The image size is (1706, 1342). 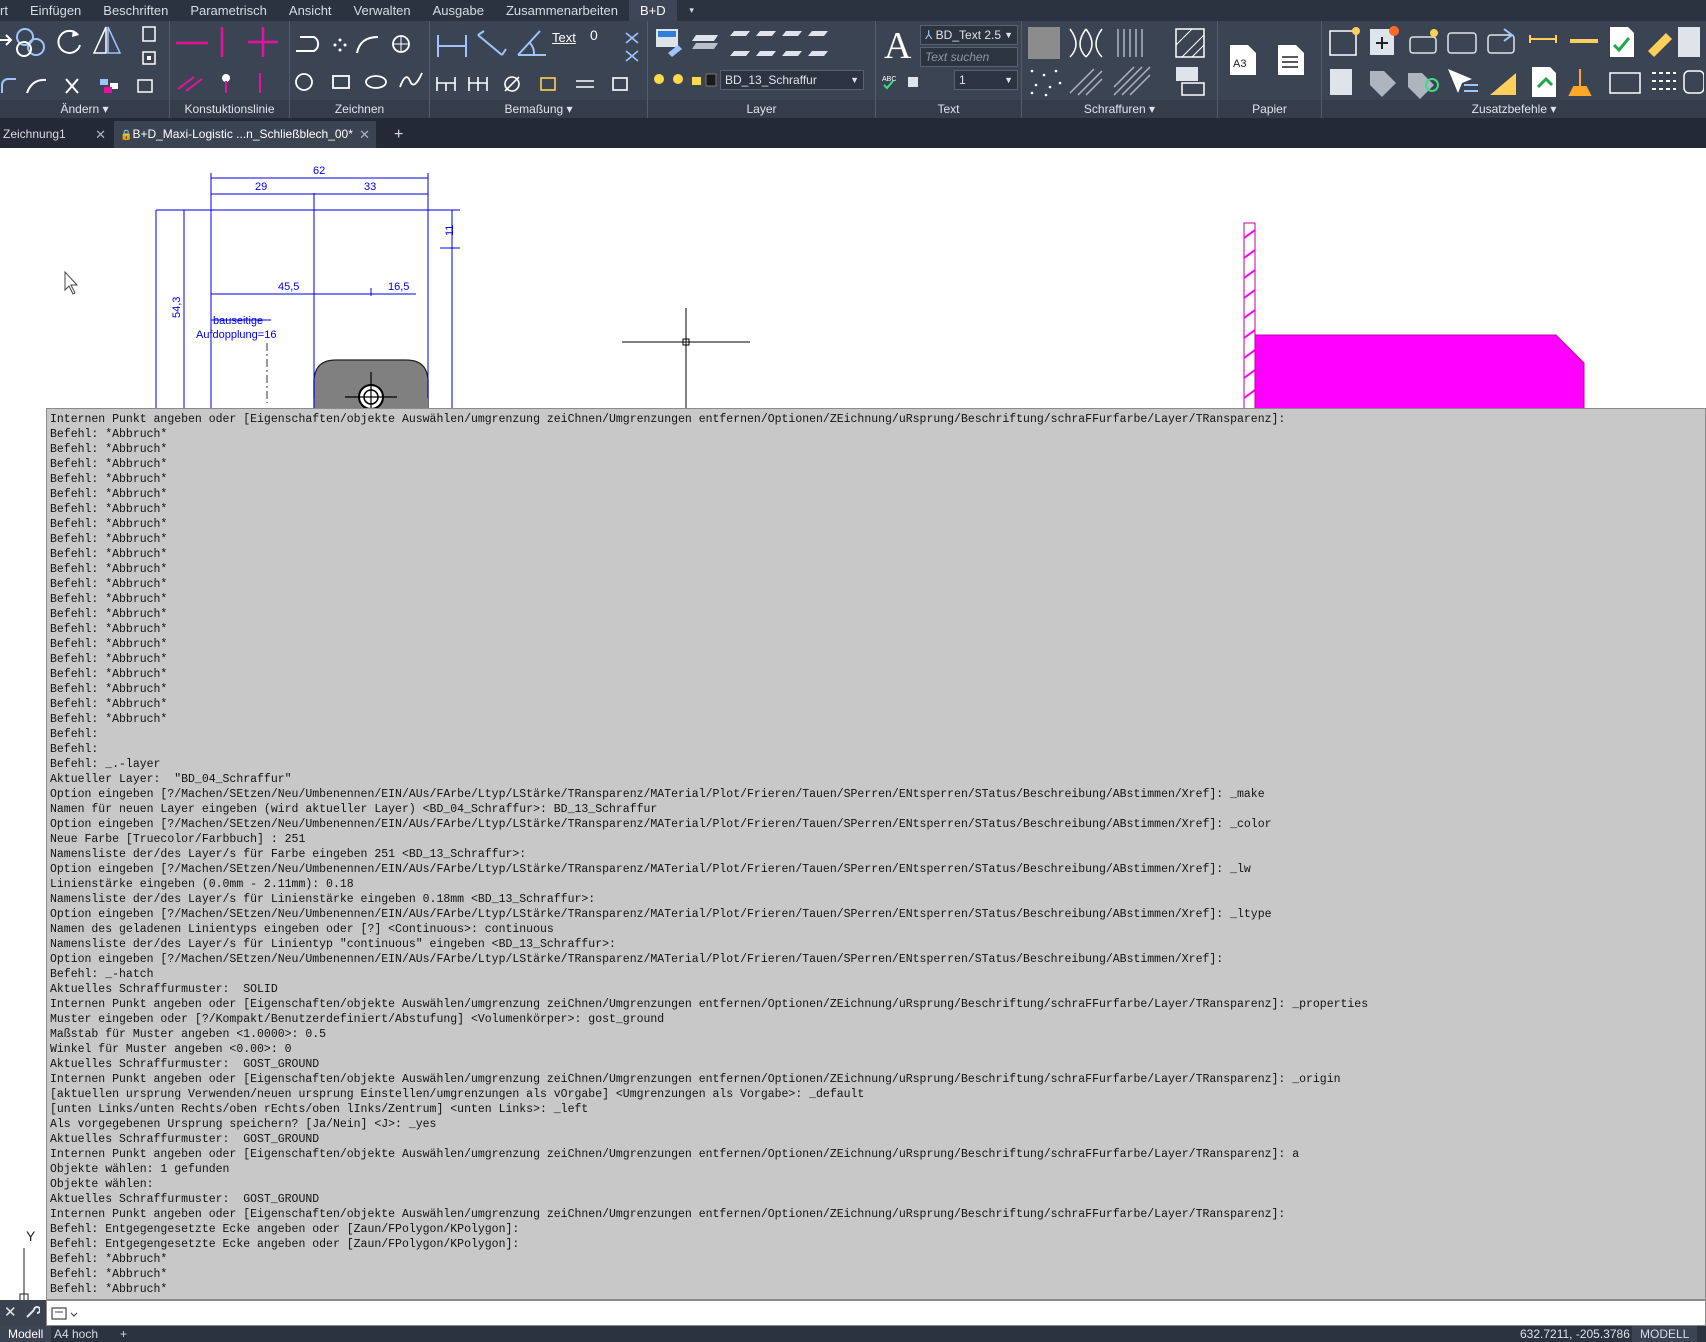 What do you see at coordinates (785, 46) in the screenshot?
I see `layer-tools-icon` at bounding box center [785, 46].